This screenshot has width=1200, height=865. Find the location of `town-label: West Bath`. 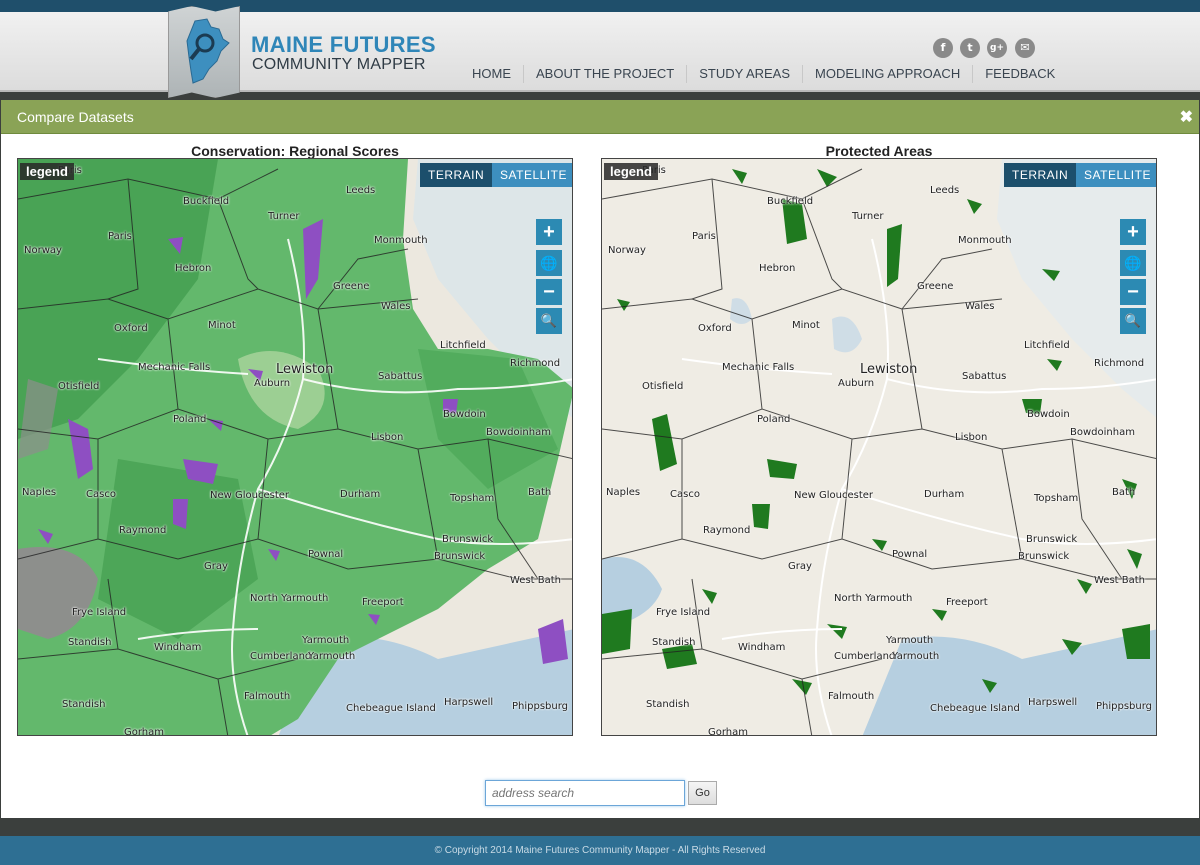

town-label: West Bath is located at coordinates (1120, 580).